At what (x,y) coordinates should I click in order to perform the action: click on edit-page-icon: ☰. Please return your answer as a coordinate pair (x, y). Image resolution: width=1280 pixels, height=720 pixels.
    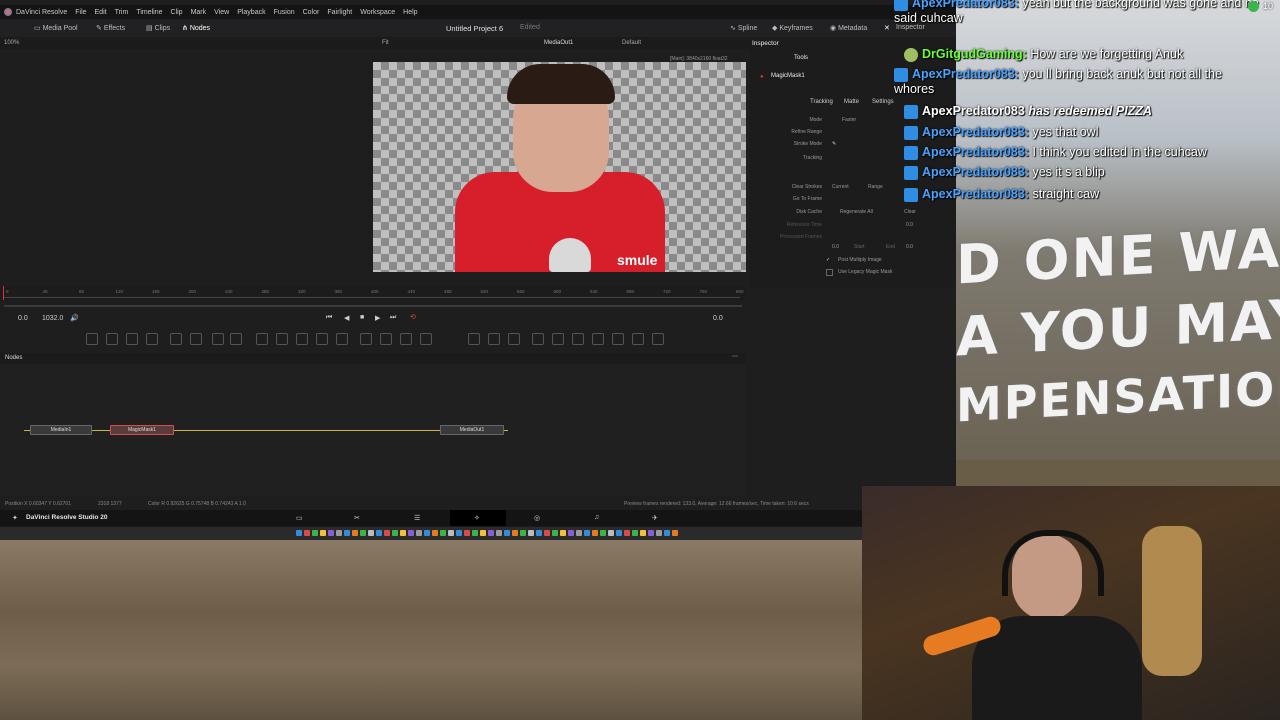
    Looking at the image, I should click on (417, 518).